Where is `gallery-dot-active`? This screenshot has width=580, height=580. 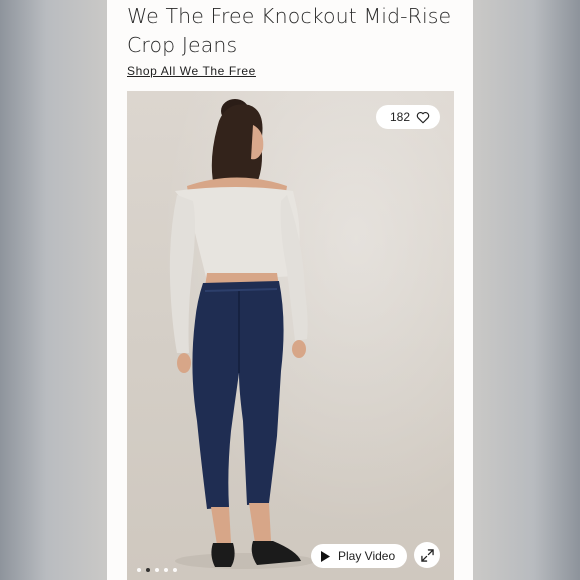
gallery-dot-active is located at coordinates (148, 570).